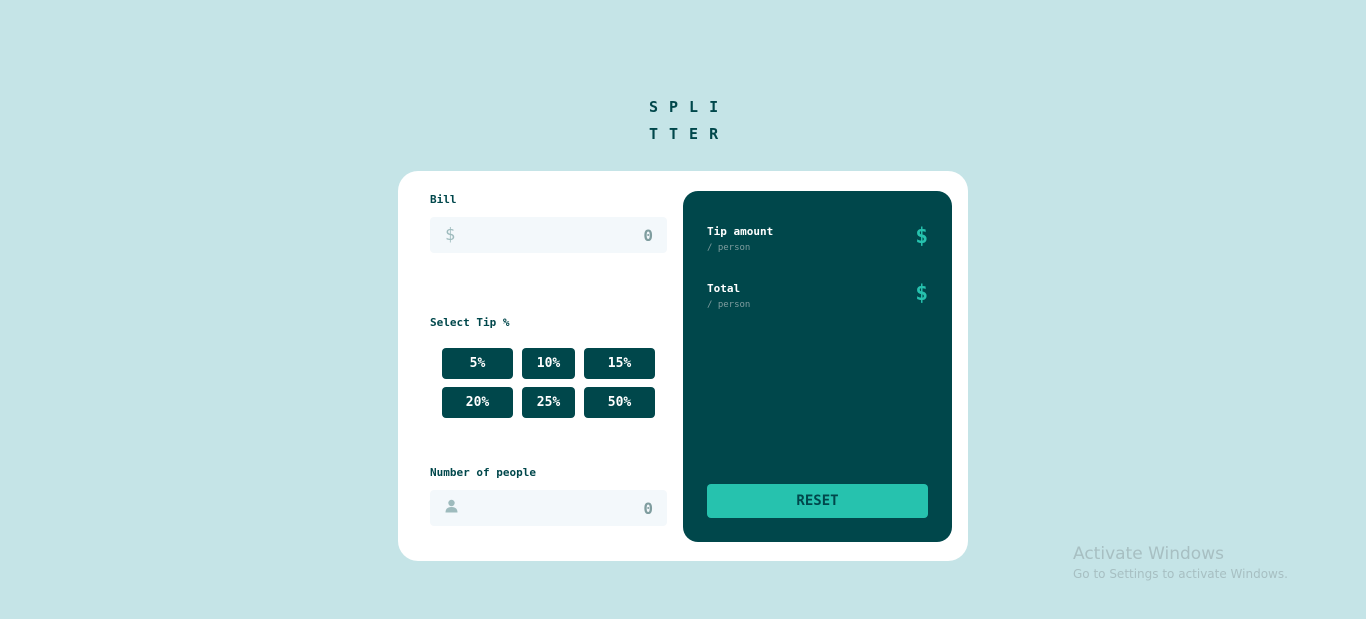 This screenshot has width=1366, height=619. I want to click on tip-amount-row: Tip amount / person $, so click(817, 238).